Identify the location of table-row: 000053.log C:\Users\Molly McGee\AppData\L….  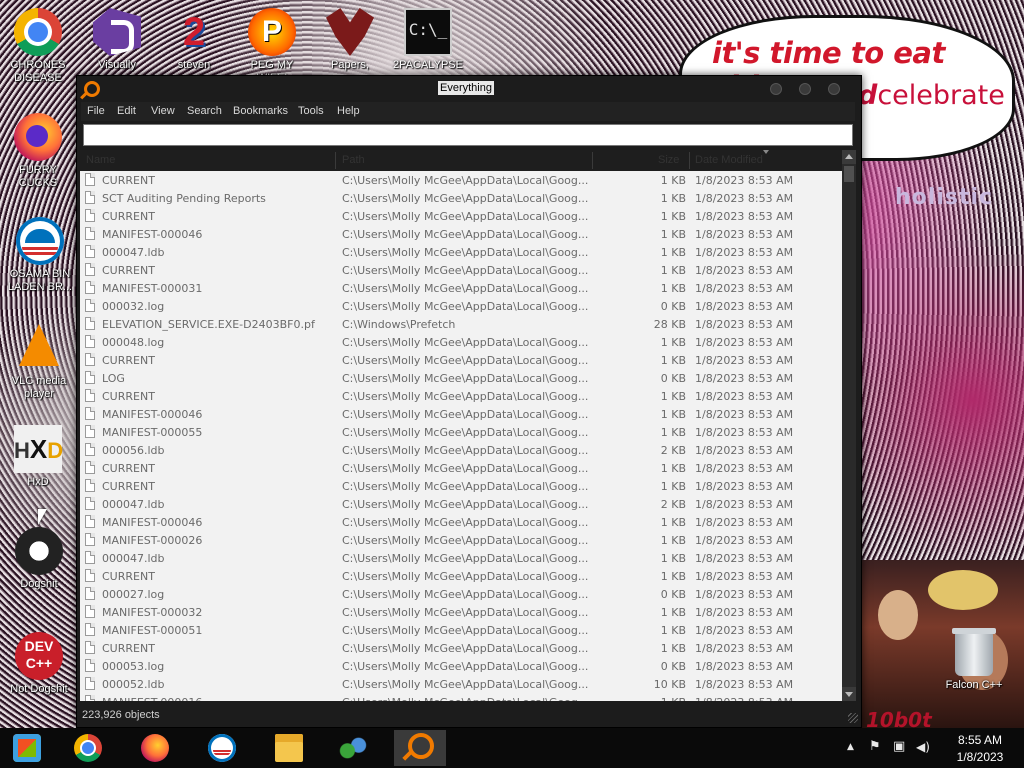
(461, 666).